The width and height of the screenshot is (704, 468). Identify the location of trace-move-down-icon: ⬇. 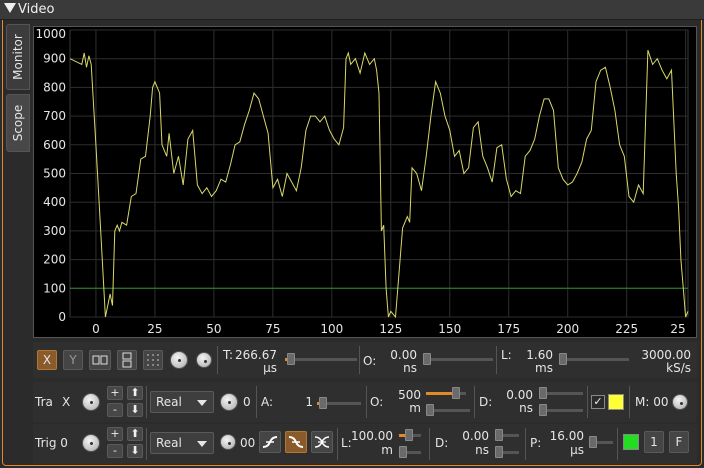
(135, 410).